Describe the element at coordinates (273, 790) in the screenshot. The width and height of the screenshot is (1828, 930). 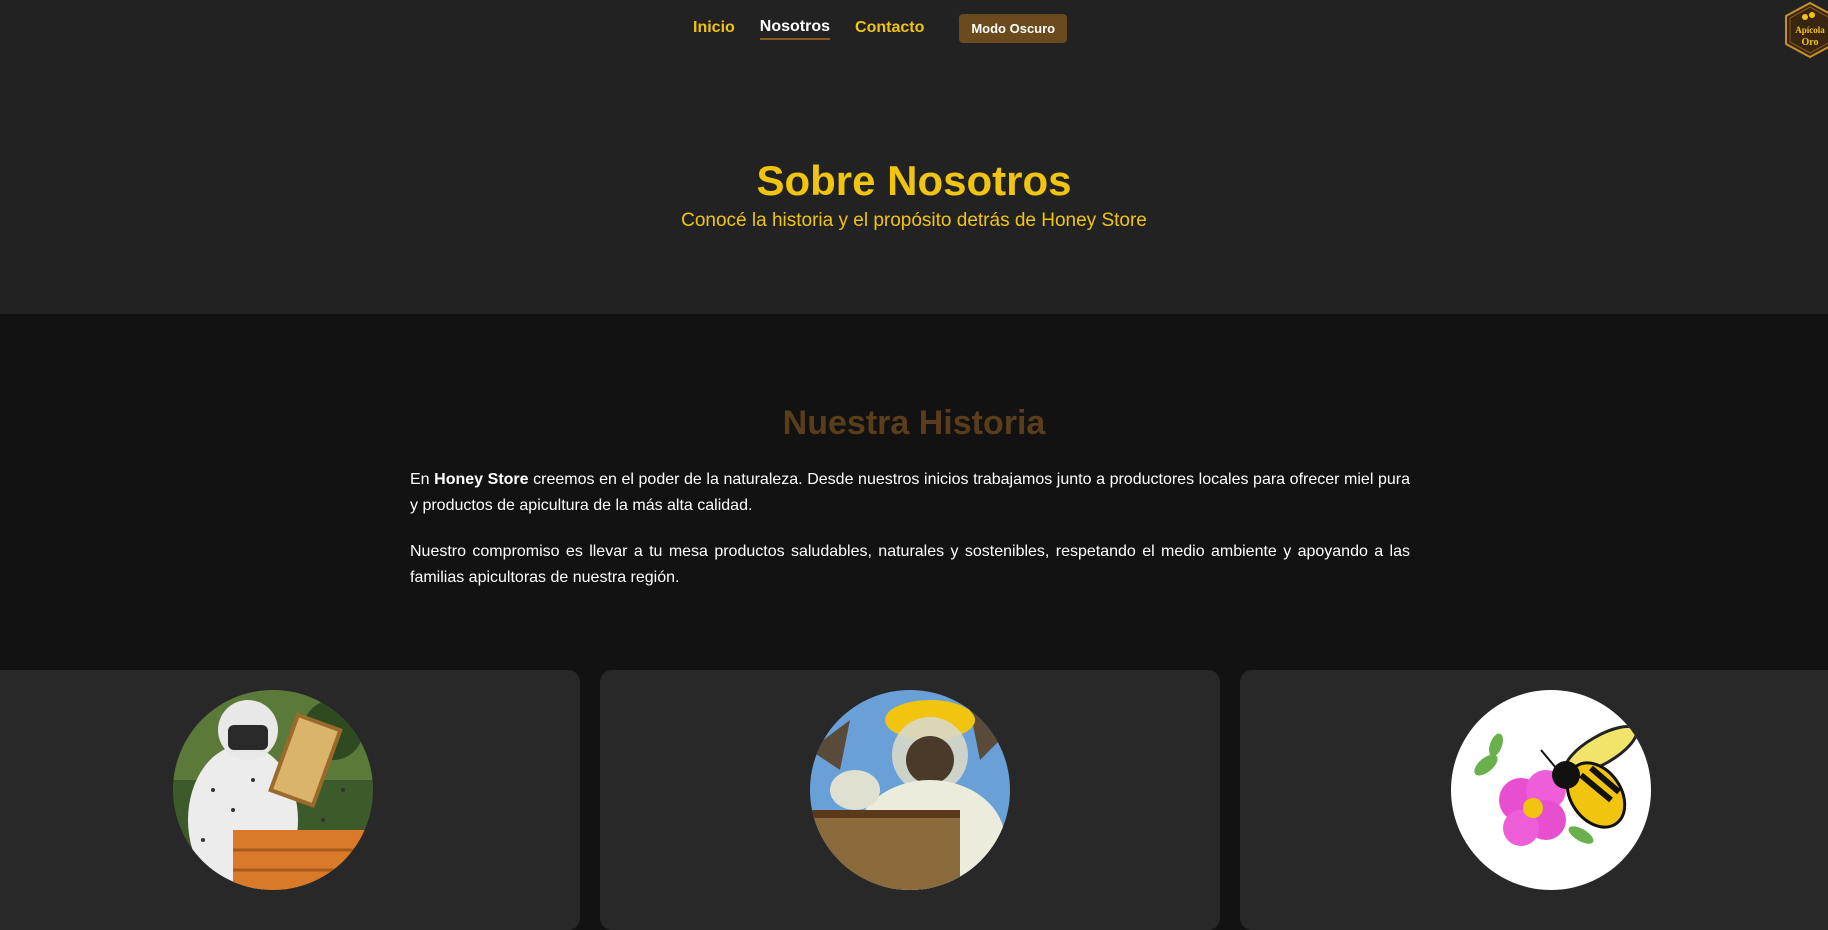
I see `beekeeper-frame-photo` at that location.